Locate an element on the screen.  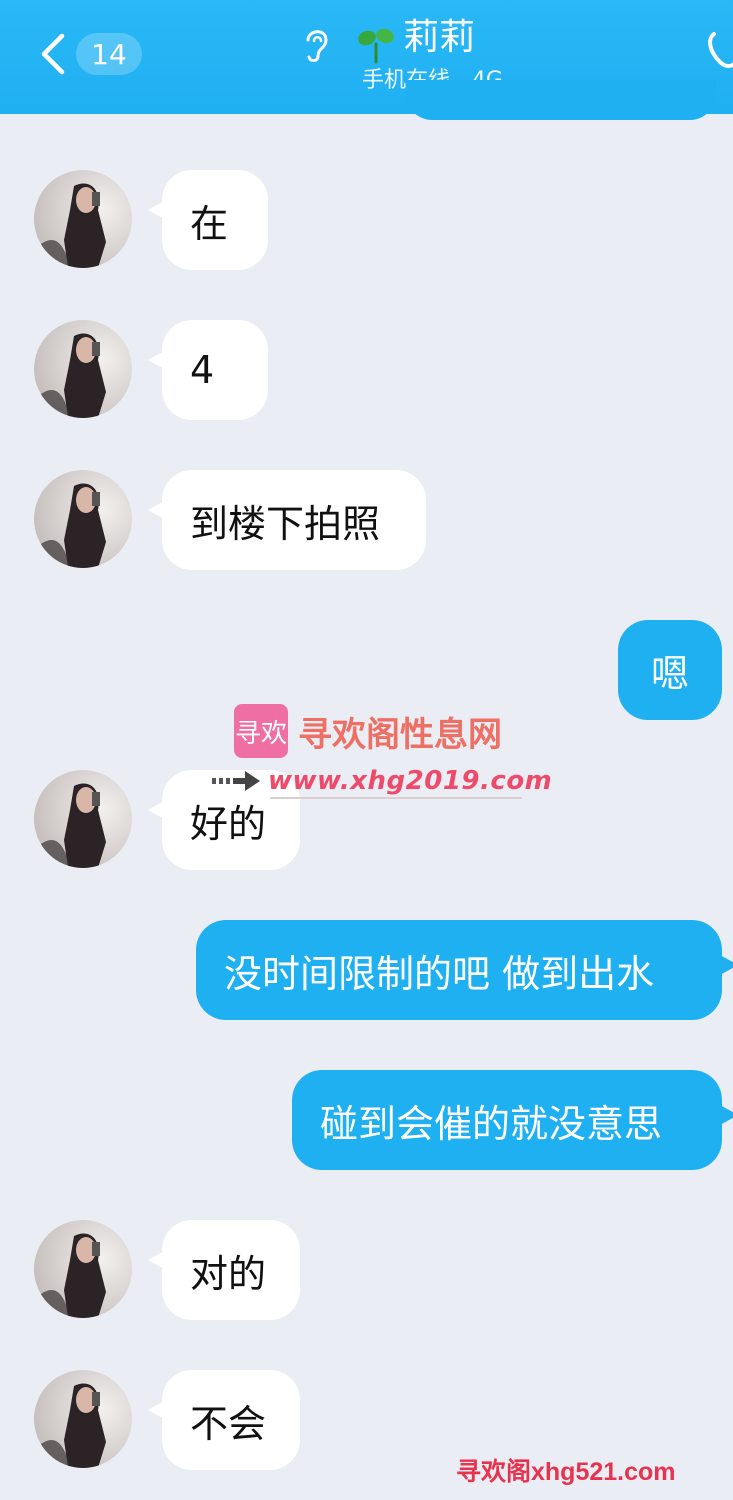
back-chevron-icon is located at coordinates (53, 54).